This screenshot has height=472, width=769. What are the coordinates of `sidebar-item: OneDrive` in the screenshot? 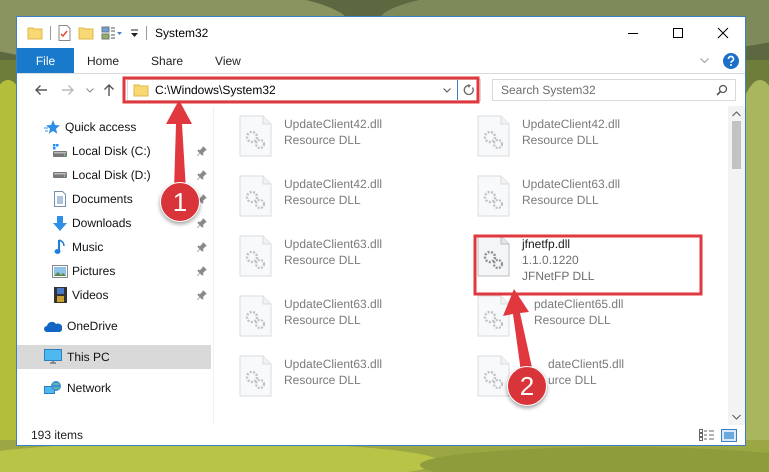 It's located at (114, 326).